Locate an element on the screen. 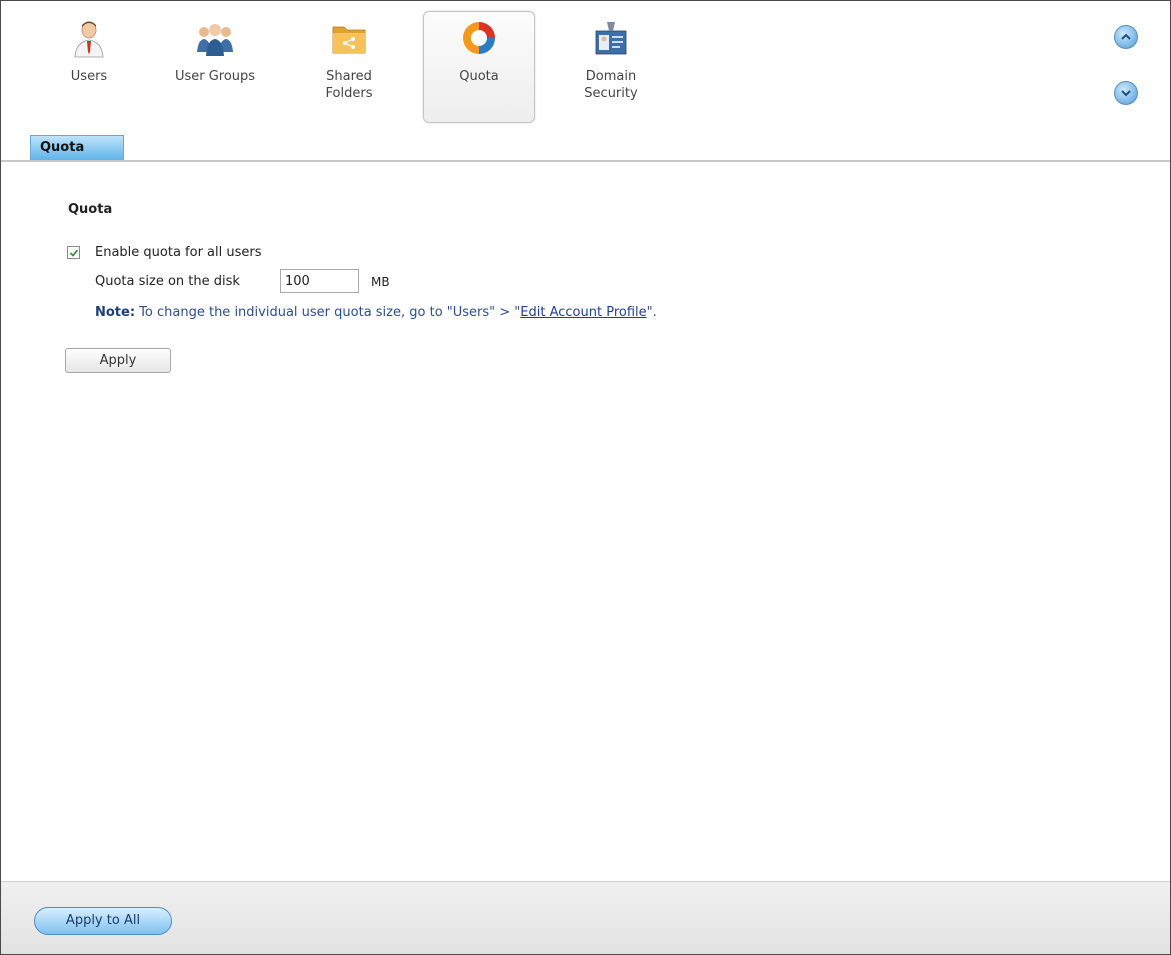 This screenshot has width=1171, height=955. toolbar-label-users: Users is located at coordinates (89, 76).